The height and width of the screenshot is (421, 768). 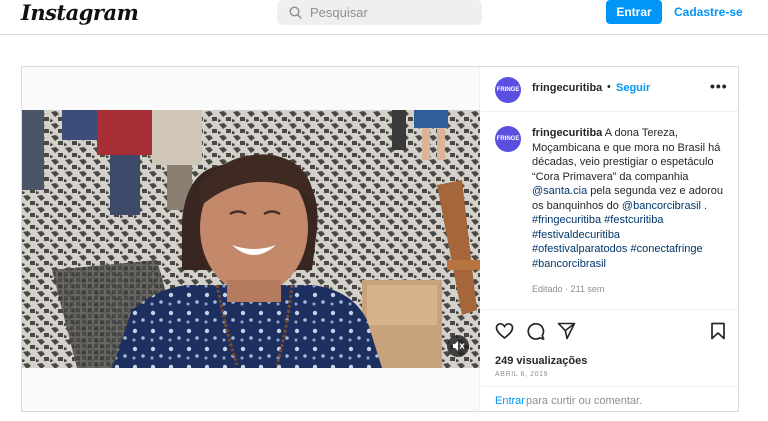 What do you see at coordinates (566, 331) in the screenshot?
I see `share-icon` at bounding box center [566, 331].